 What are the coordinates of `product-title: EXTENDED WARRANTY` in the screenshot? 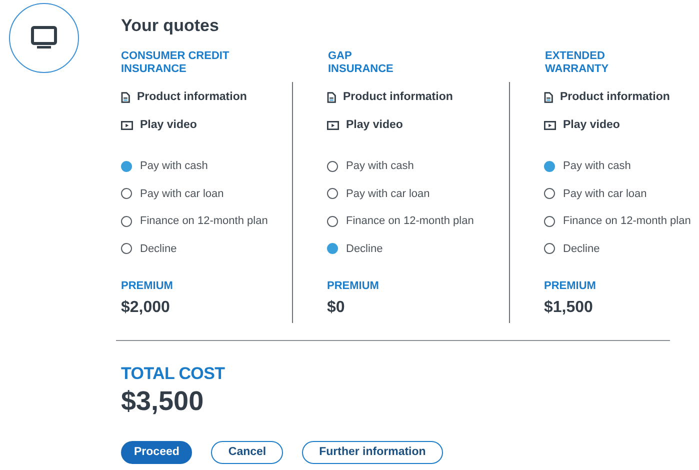 It's located at (577, 63).